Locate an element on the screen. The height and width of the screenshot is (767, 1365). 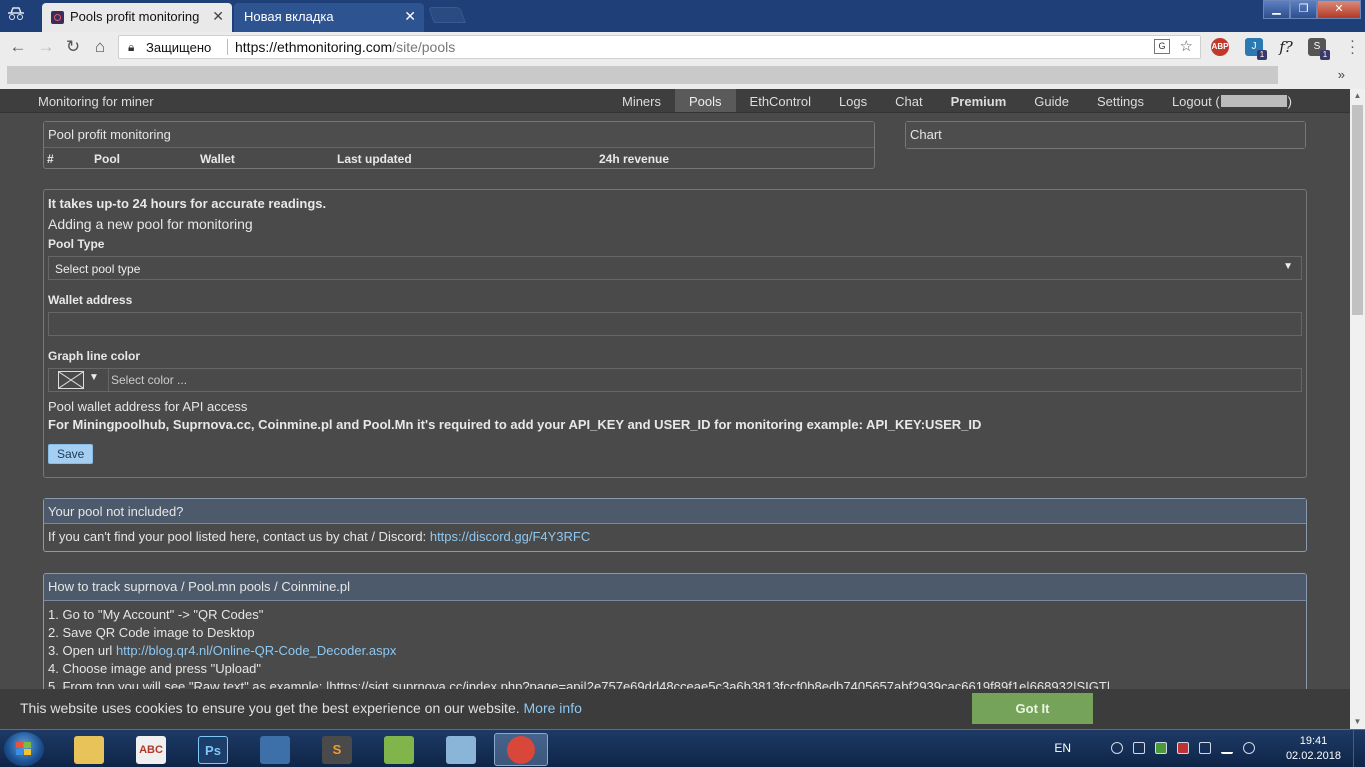
signal-icon is located at coordinates (1227, 748).